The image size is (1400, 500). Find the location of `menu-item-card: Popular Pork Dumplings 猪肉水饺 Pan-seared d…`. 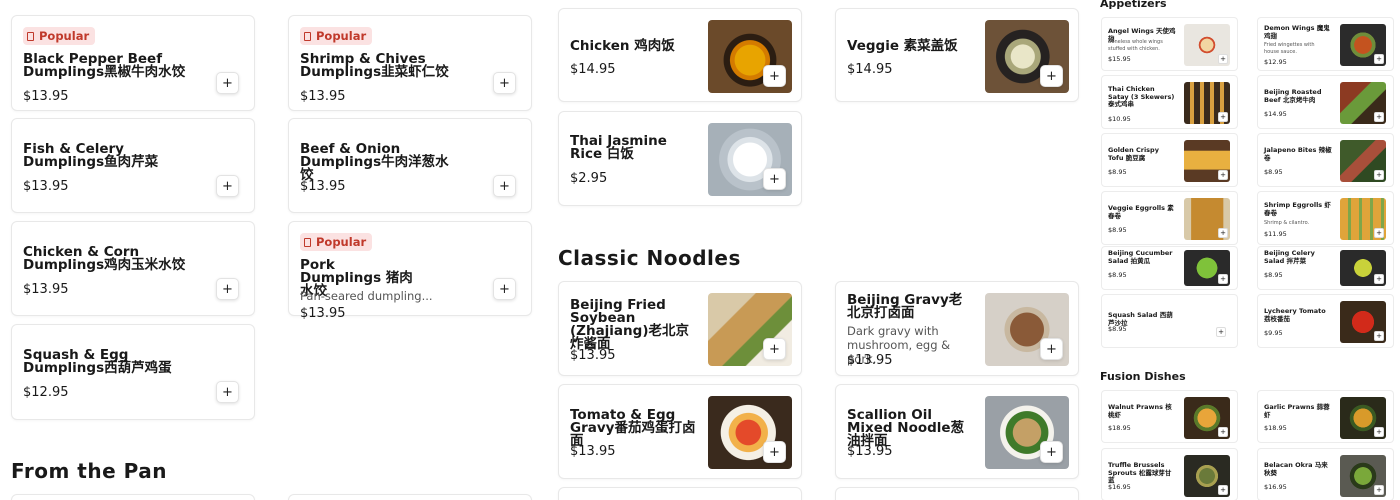

menu-item-card: Popular Pork Dumplings 猪肉水饺 Pan-seared d… is located at coordinates (410, 271).